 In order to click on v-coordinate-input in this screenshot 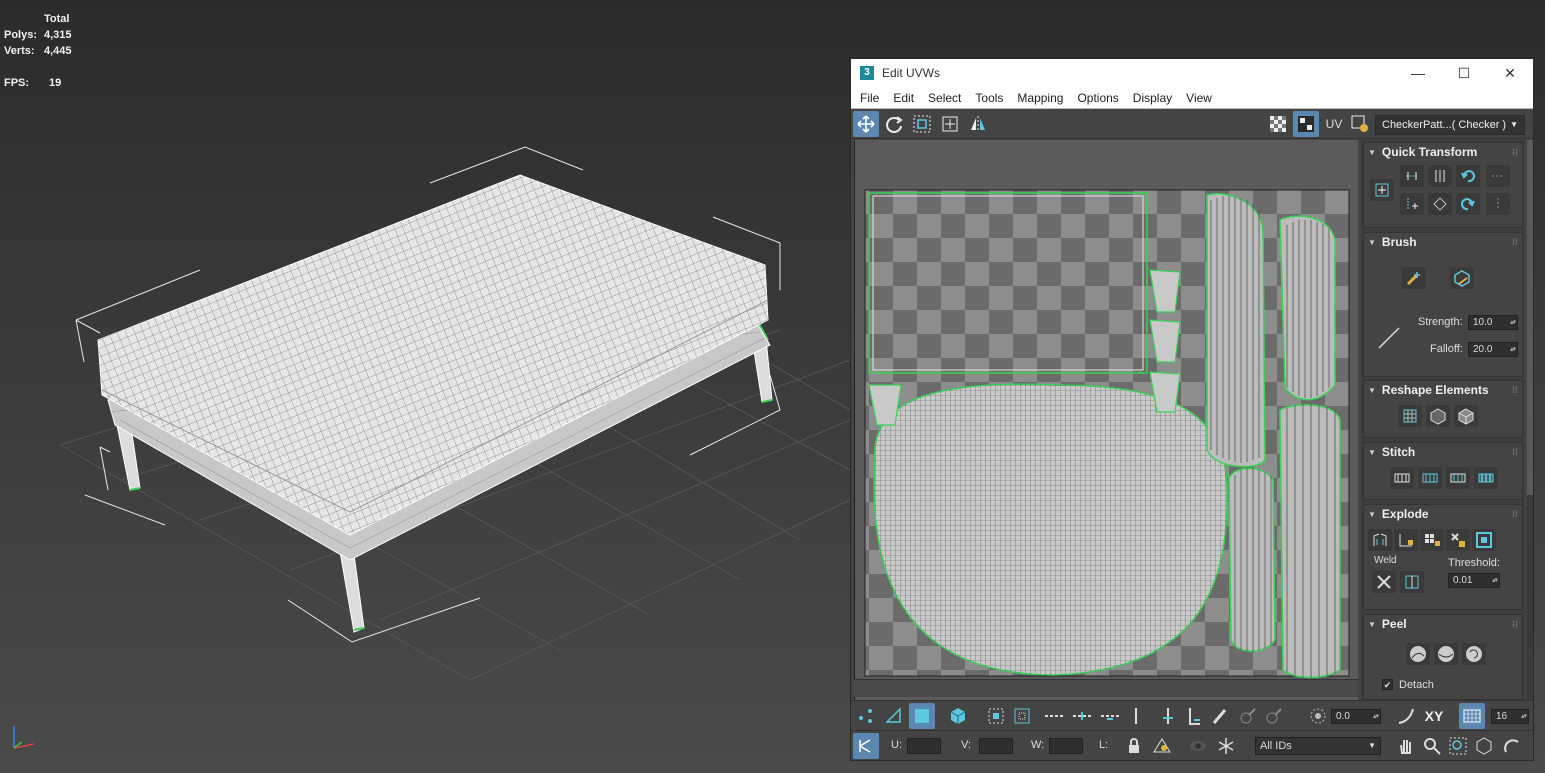, I will do `click(996, 746)`.